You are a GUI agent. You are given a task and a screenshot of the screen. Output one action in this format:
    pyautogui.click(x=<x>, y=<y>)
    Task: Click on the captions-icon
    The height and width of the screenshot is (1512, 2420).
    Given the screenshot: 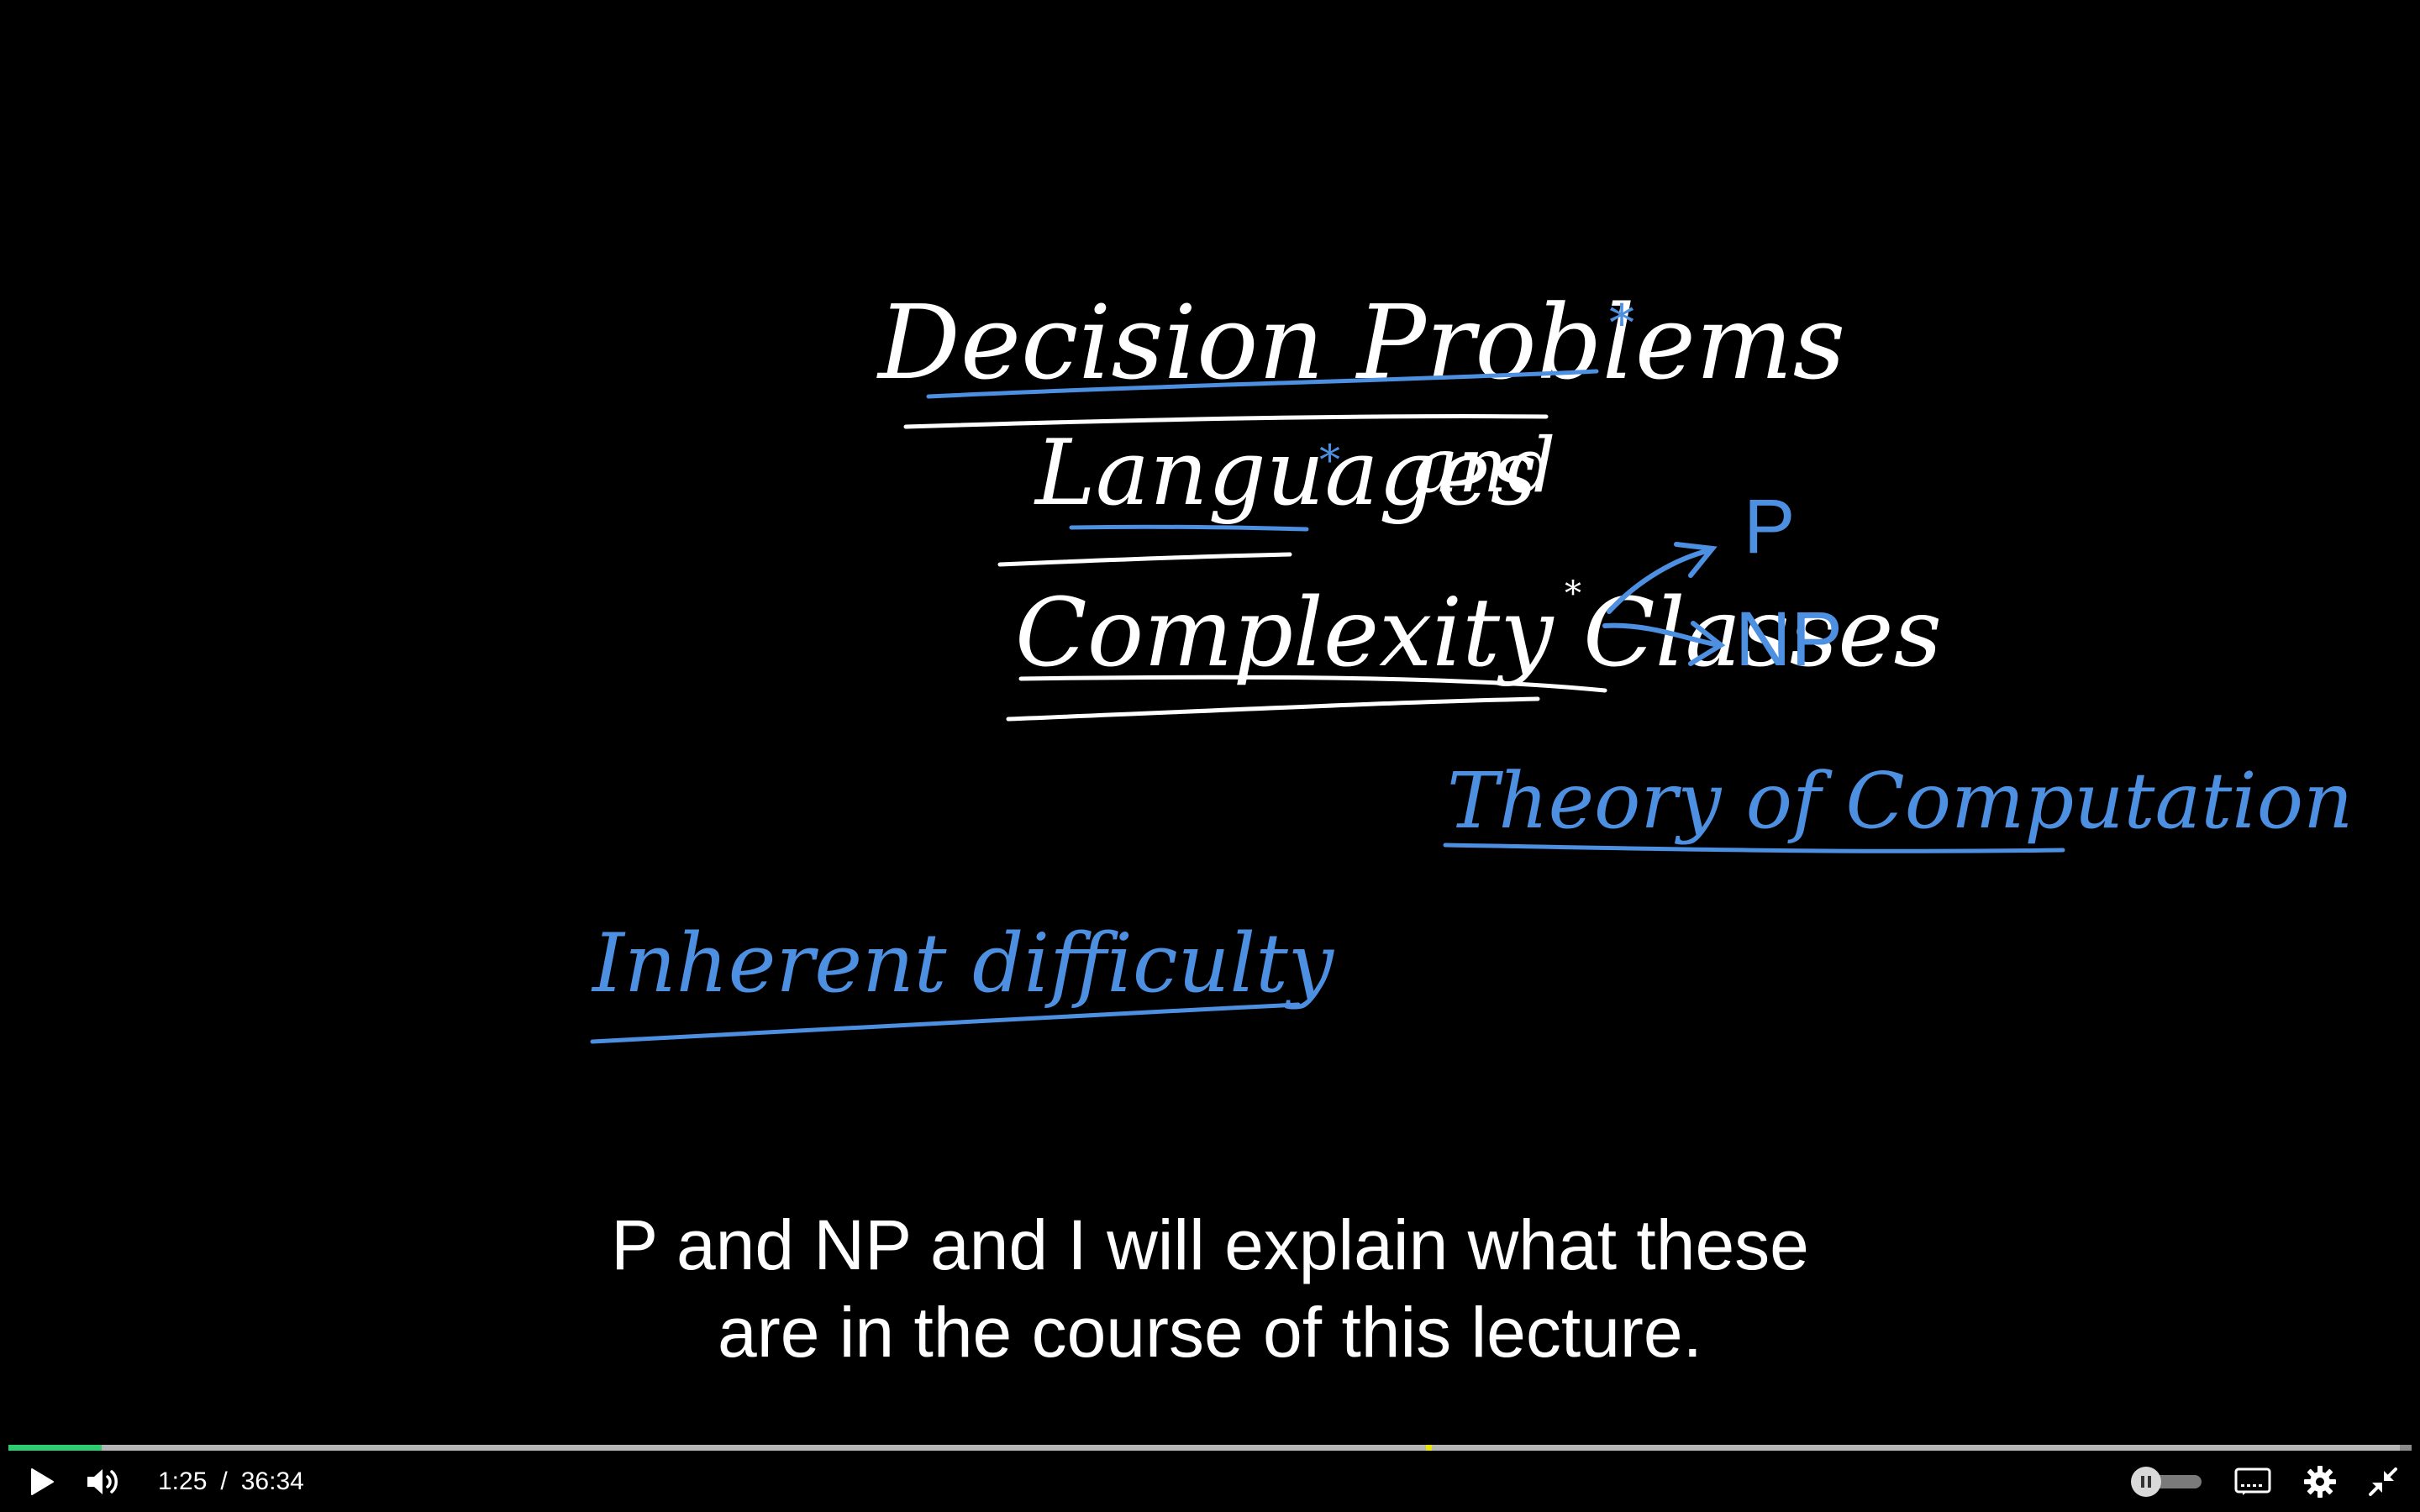 What is the action you would take?
    pyautogui.click(x=2252, y=1481)
    